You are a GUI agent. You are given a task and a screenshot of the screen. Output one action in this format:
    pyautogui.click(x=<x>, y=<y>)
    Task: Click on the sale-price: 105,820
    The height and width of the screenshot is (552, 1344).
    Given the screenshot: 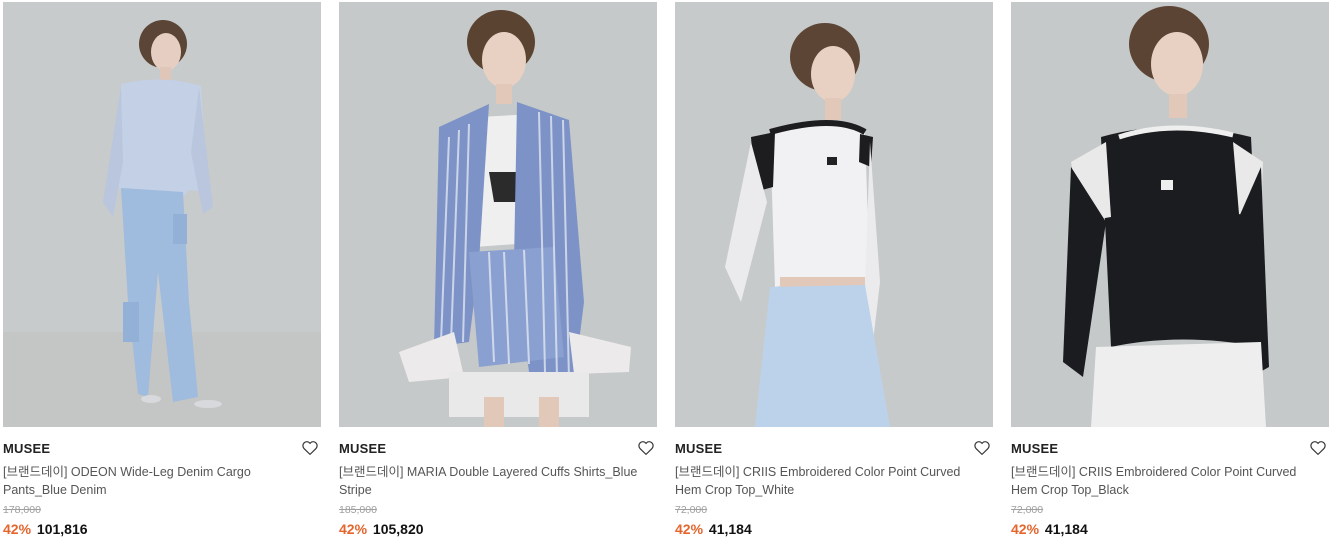 What is the action you would take?
    pyautogui.click(x=398, y=529)
    